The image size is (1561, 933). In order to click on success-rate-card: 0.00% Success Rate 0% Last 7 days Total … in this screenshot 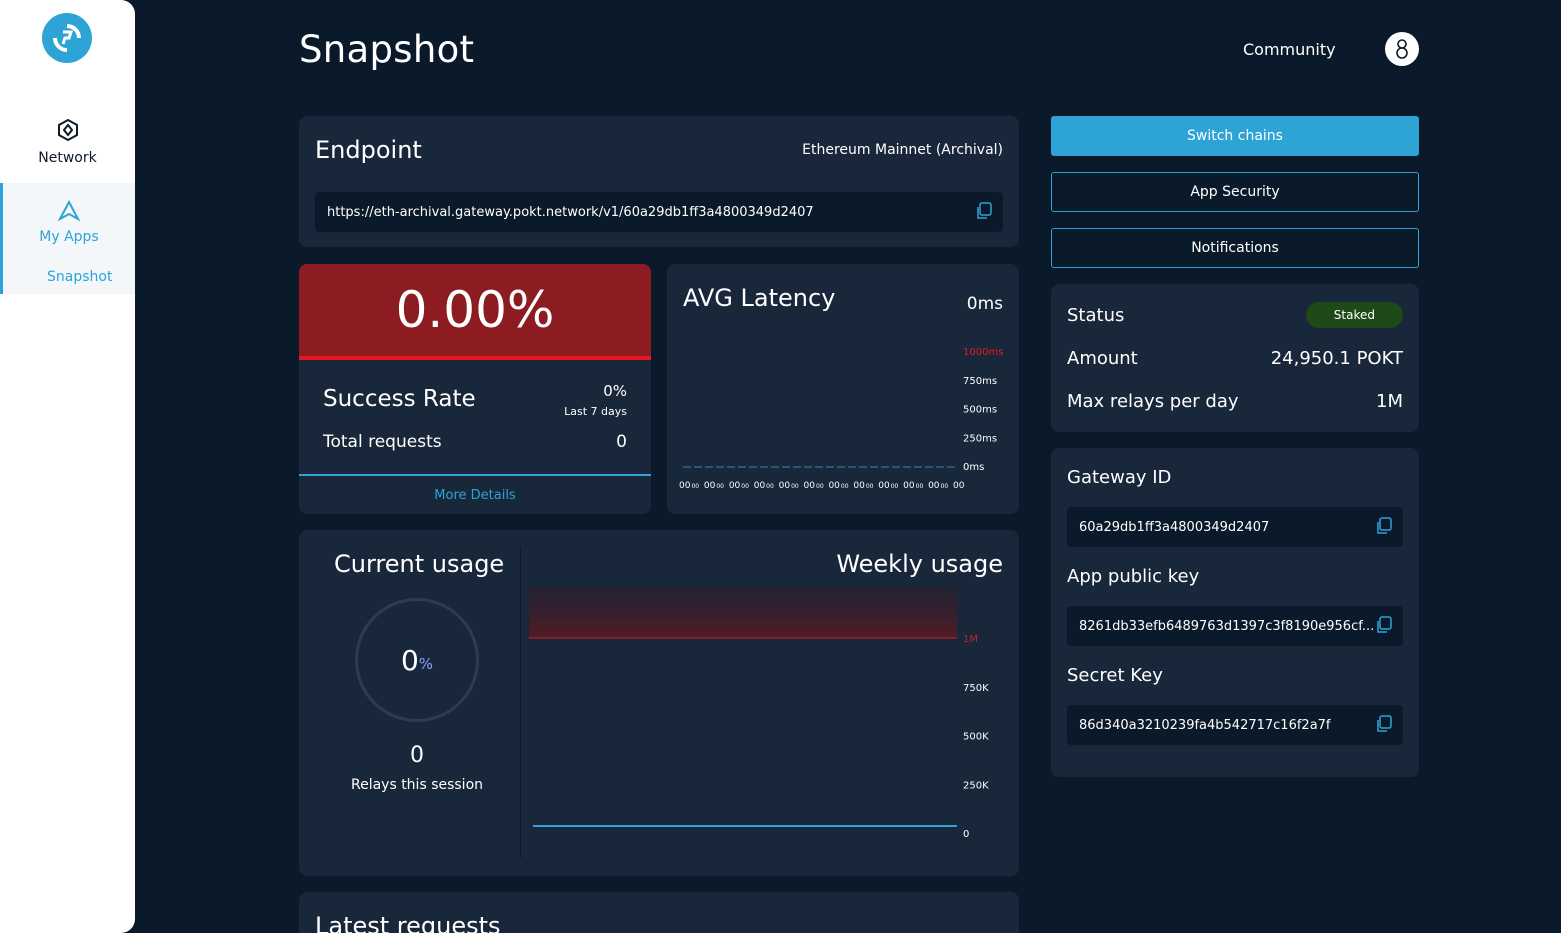, I will do `click(475, 389)`.